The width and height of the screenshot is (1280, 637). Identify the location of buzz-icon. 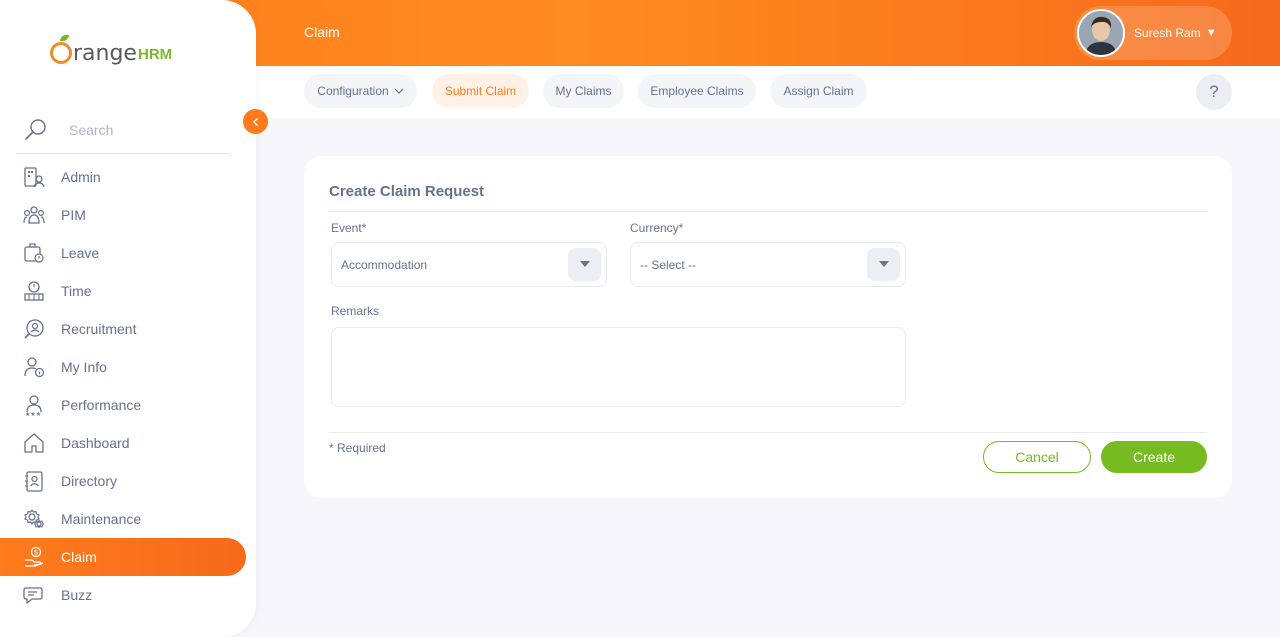
(34, 595).